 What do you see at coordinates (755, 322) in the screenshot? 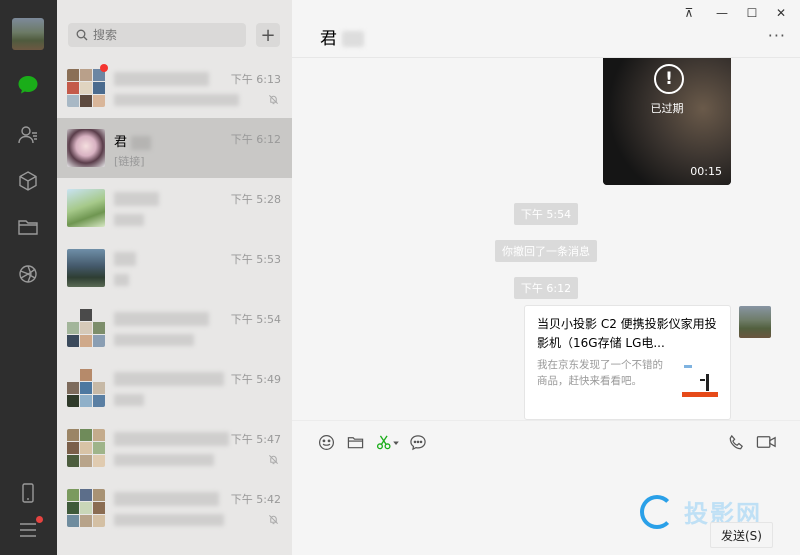
I see `my-message-avatar` at bounding box center [755, 322].